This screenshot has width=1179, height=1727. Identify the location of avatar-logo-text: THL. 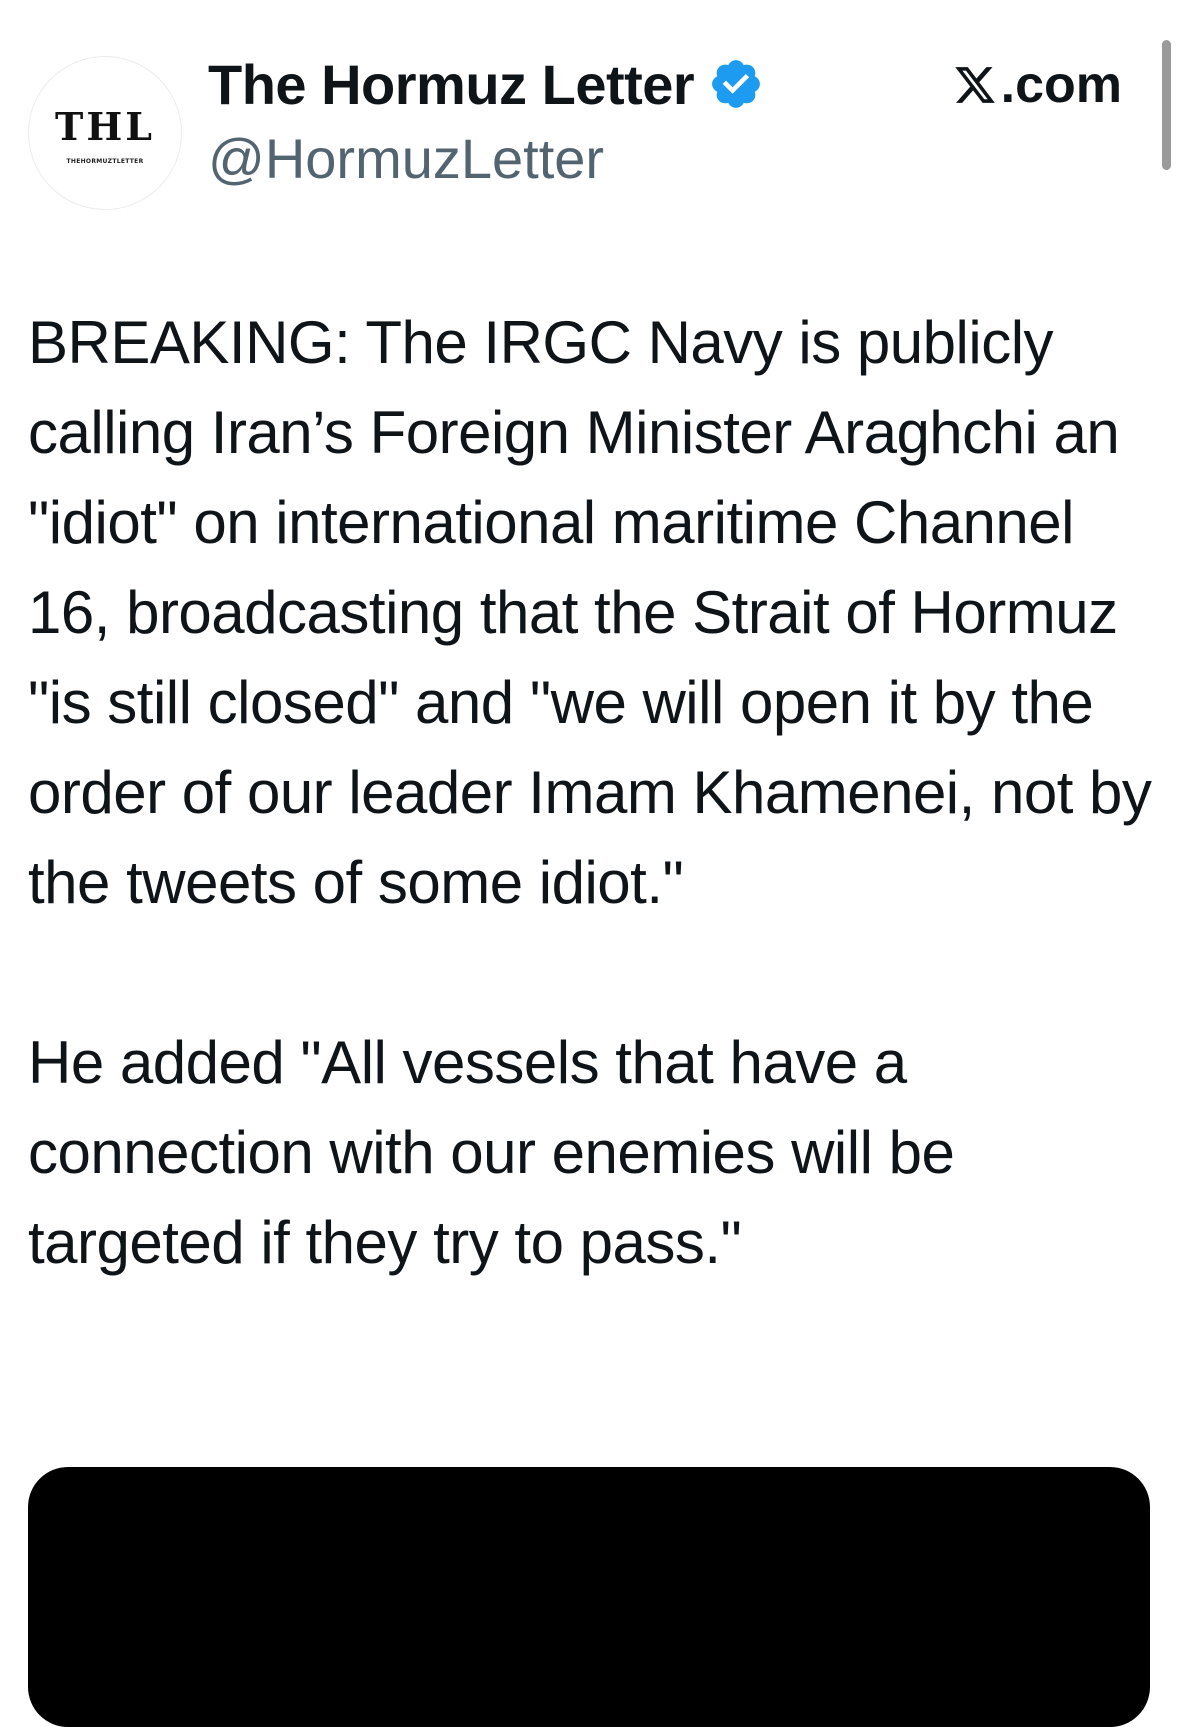
(105, 126).